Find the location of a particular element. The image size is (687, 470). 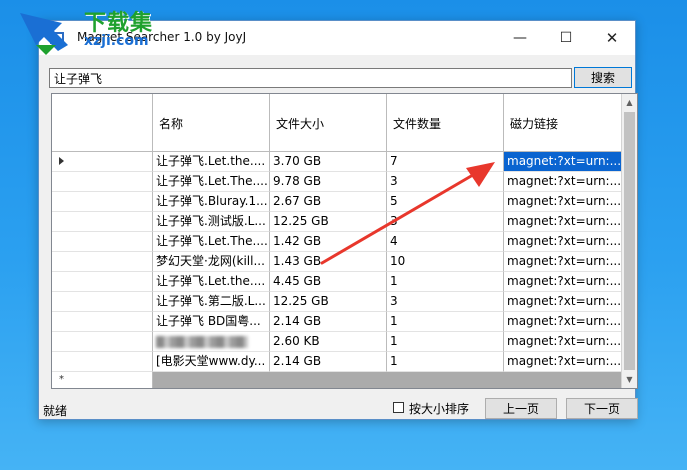

table-cell-size: 1.43 GB is located at coordinates (328, 262).